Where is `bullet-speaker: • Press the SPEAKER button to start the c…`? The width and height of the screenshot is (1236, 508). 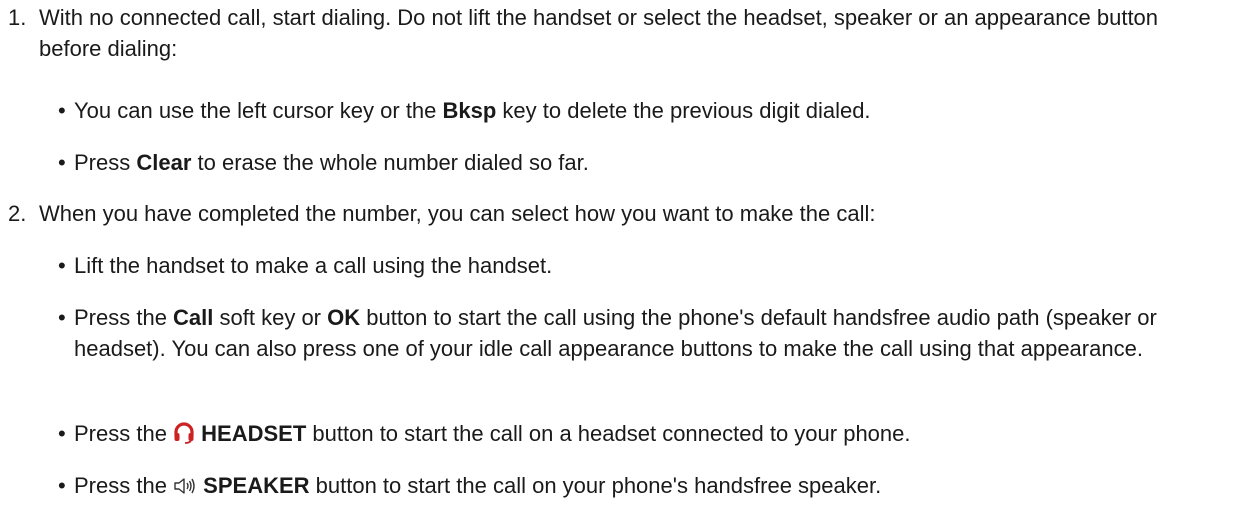 bullet-speaker: • Press the SPEAKER button to start the c… is located at coordinates (609, 487).